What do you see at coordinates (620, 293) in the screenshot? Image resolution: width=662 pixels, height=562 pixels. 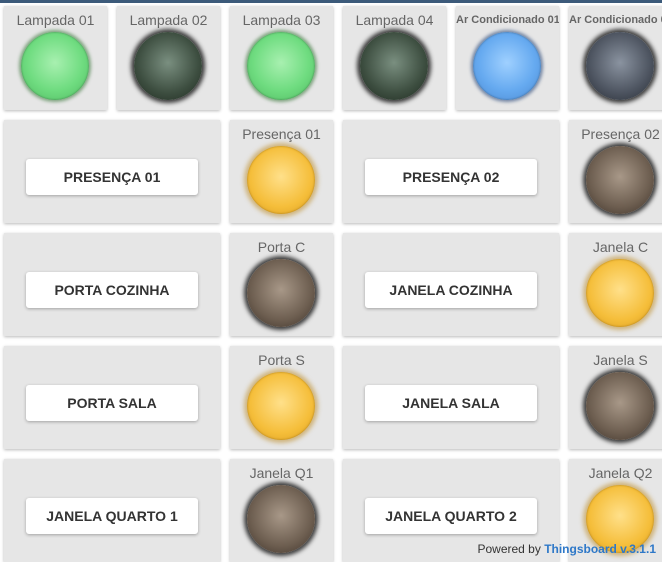 I see `led-indicator-janela-c` at bounding box center [620, 293].